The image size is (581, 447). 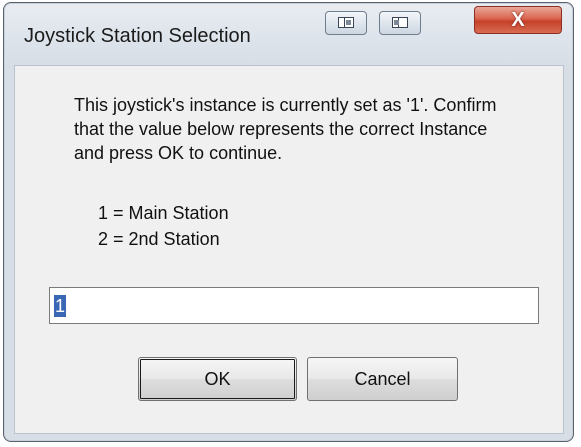 I want to click on dock-left-button, so click(x=346, y=23).